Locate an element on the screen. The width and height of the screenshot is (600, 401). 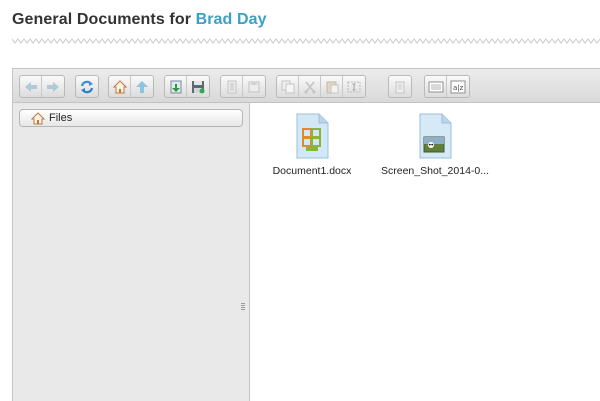
delete-group is located at coordinates (400, 86).